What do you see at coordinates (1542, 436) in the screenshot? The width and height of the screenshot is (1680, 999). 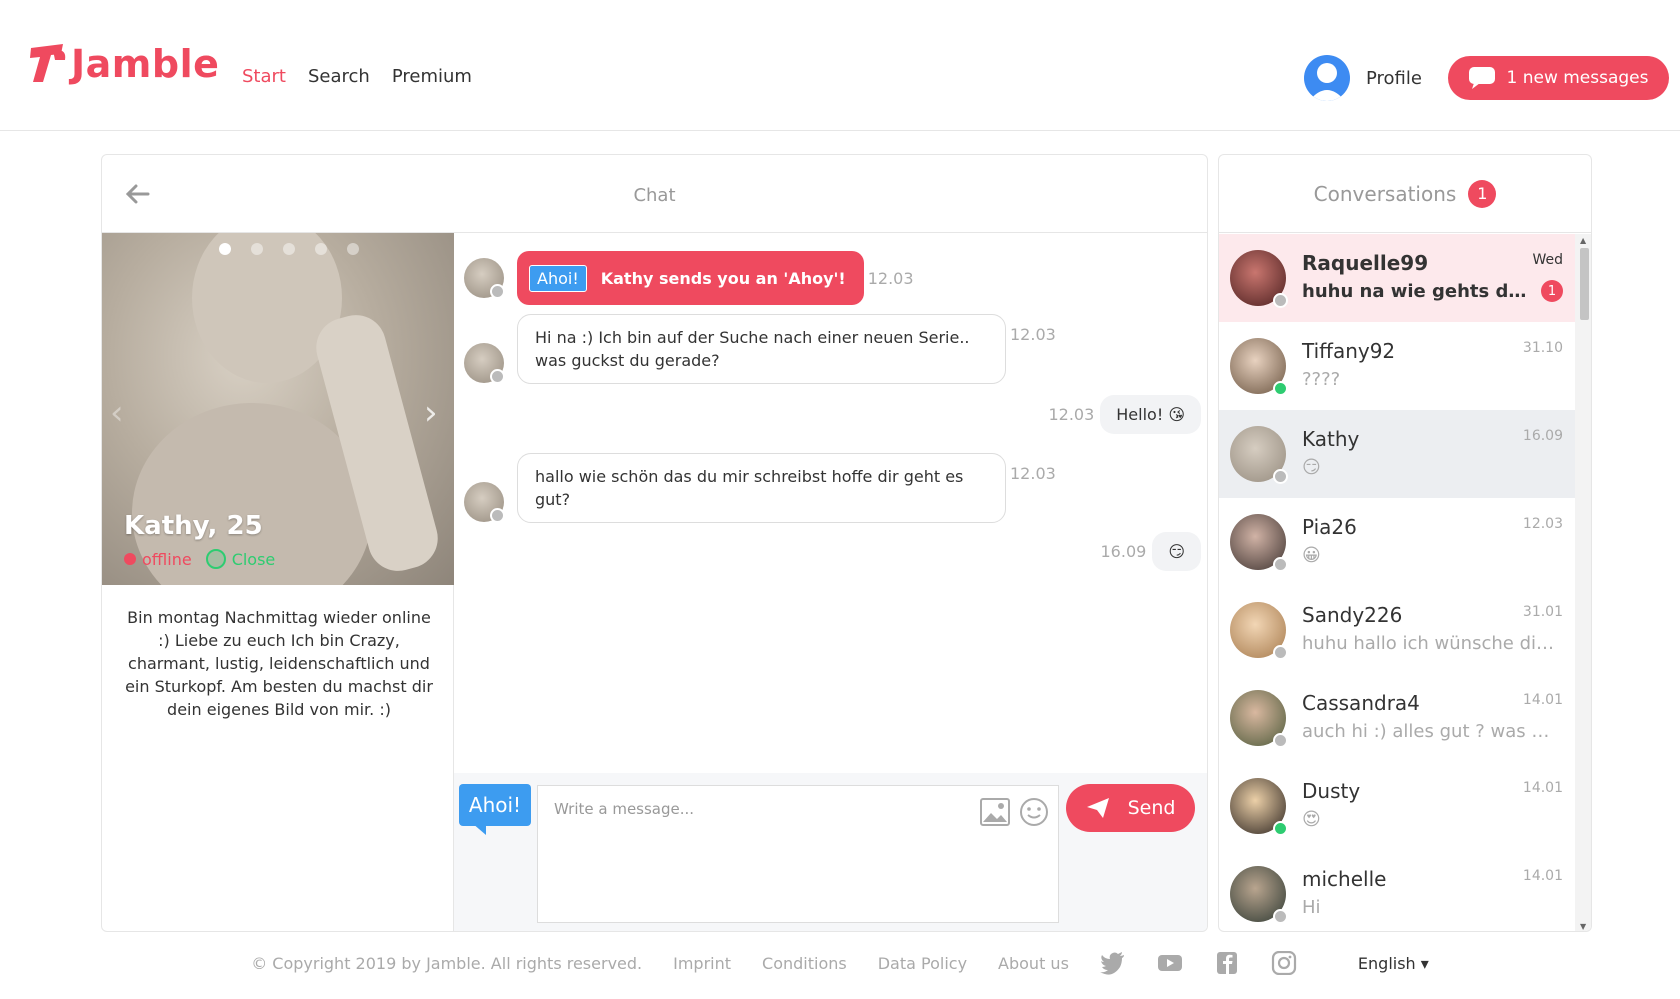 I see `conversation-date: 16.09` at bounding box center [1542, 436].